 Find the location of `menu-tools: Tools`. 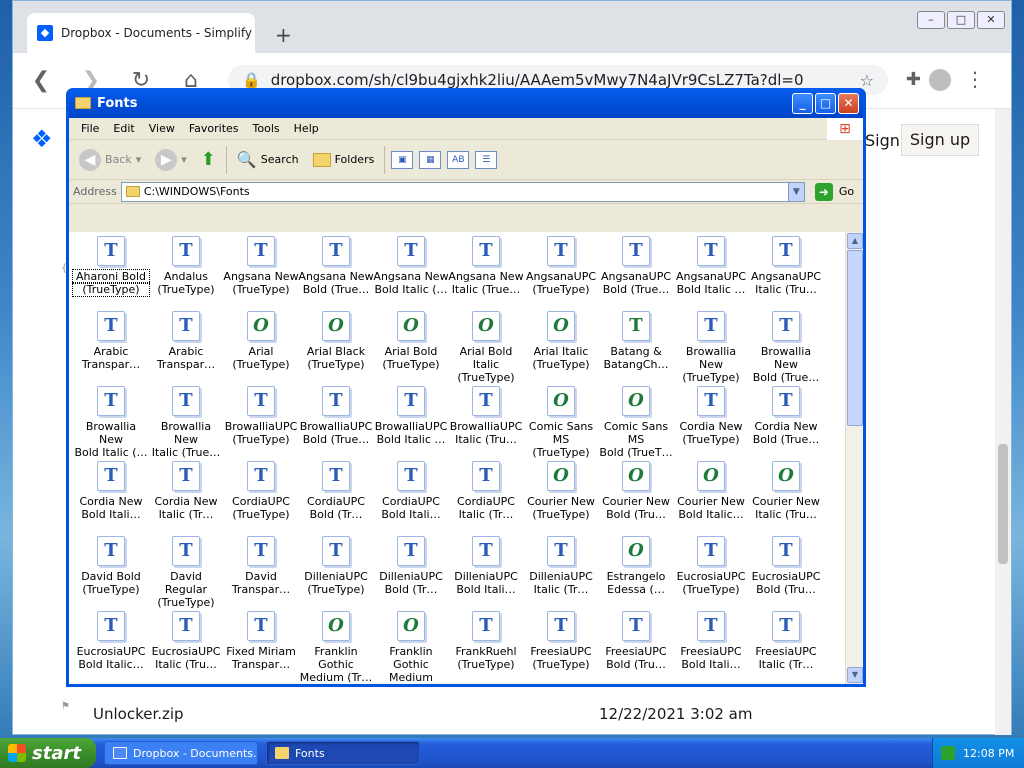

menu-tools: Tools is located at coordinates (266, 128).